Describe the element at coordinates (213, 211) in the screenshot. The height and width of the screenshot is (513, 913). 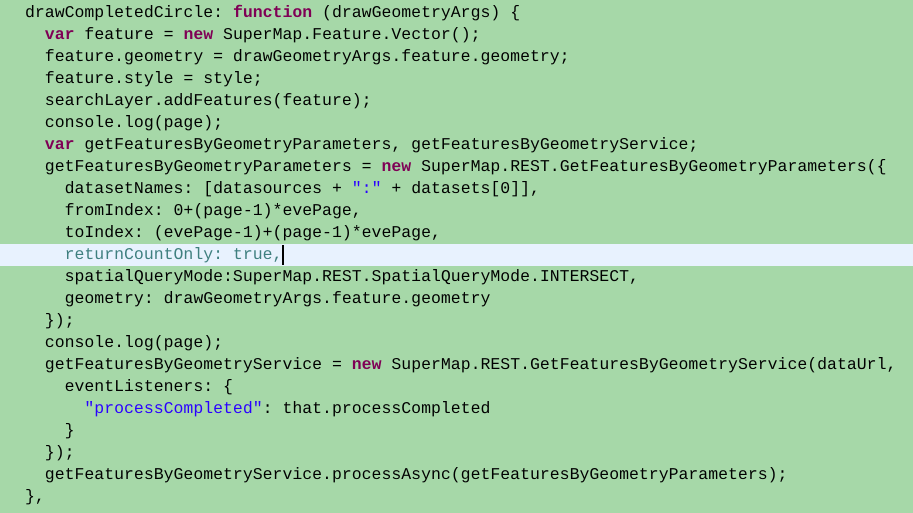
I see `code-line: fromIndex: 0+(page-1)*evePage,` at that location.